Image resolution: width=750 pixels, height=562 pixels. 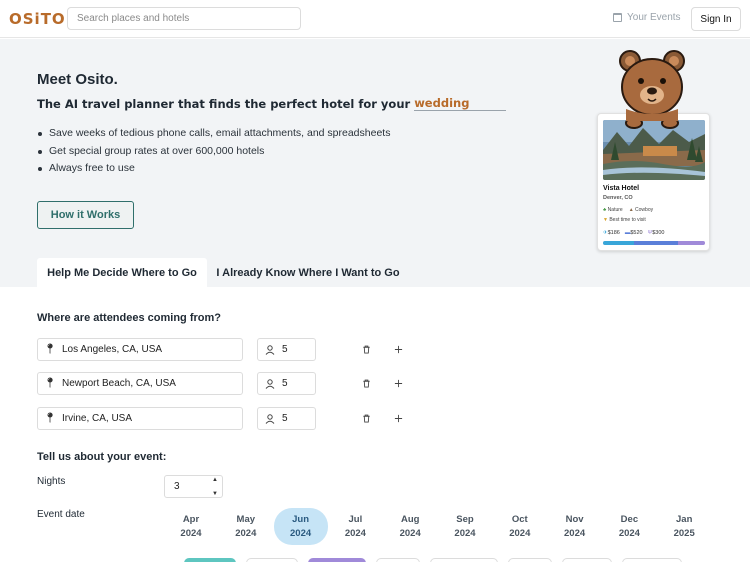 I want to click on flight-price: ✈$186, so click(x=611, y=233).